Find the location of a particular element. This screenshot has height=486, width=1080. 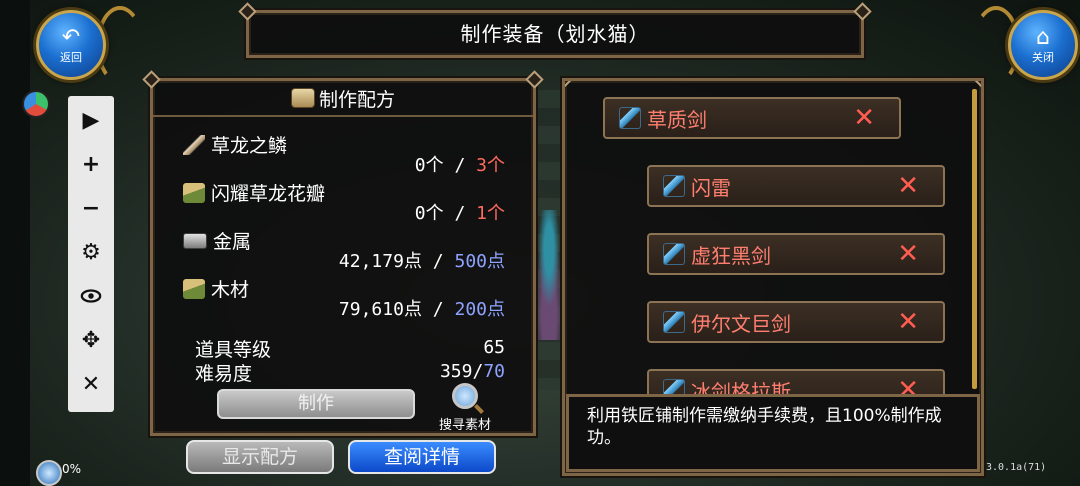

close-button-label: 关闭 is located at coordinates (1043, 57).